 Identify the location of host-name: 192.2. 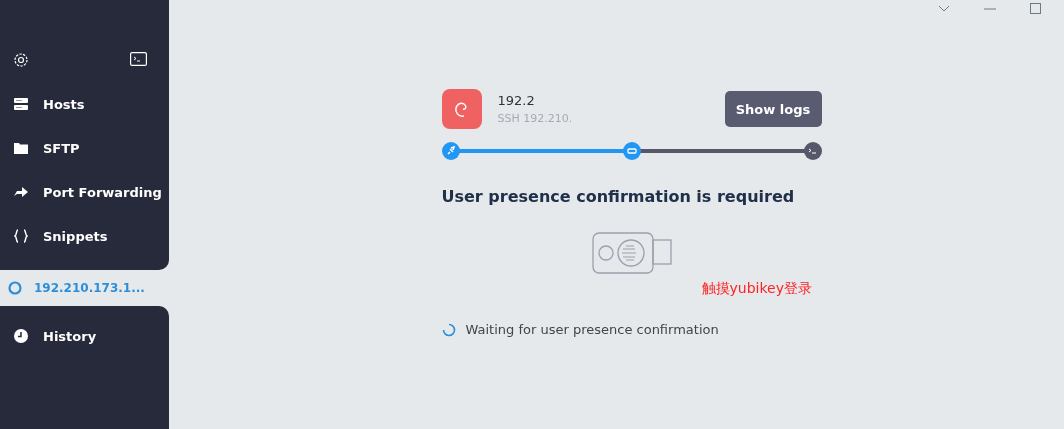
(516, 100).